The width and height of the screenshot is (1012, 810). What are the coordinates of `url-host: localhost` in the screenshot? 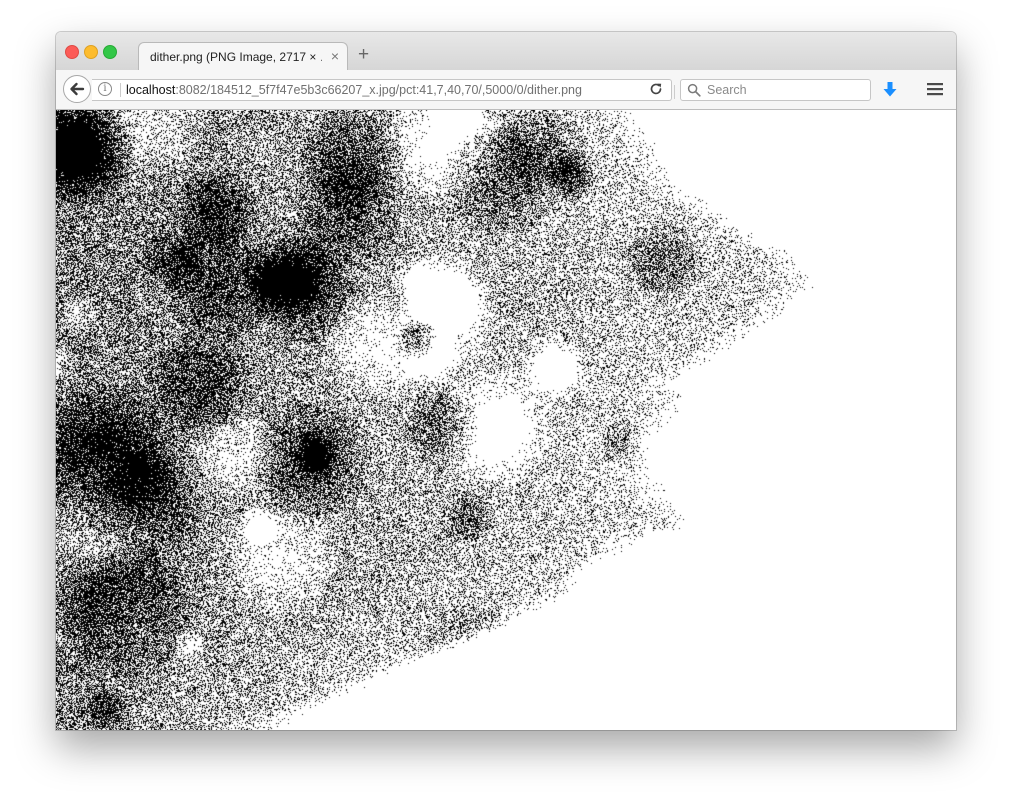 It's located at (151, 90).